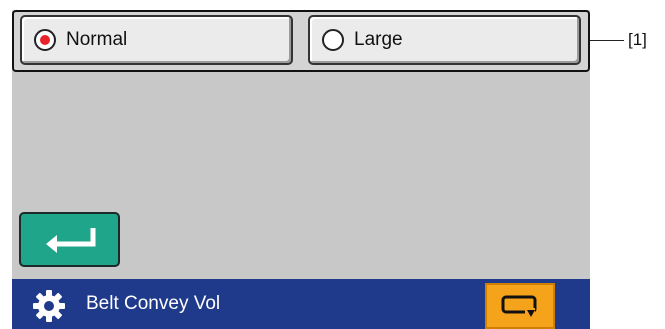  Describe the element at coordinates (607, 40) in the screenshot. I see `callout-line` at that location.